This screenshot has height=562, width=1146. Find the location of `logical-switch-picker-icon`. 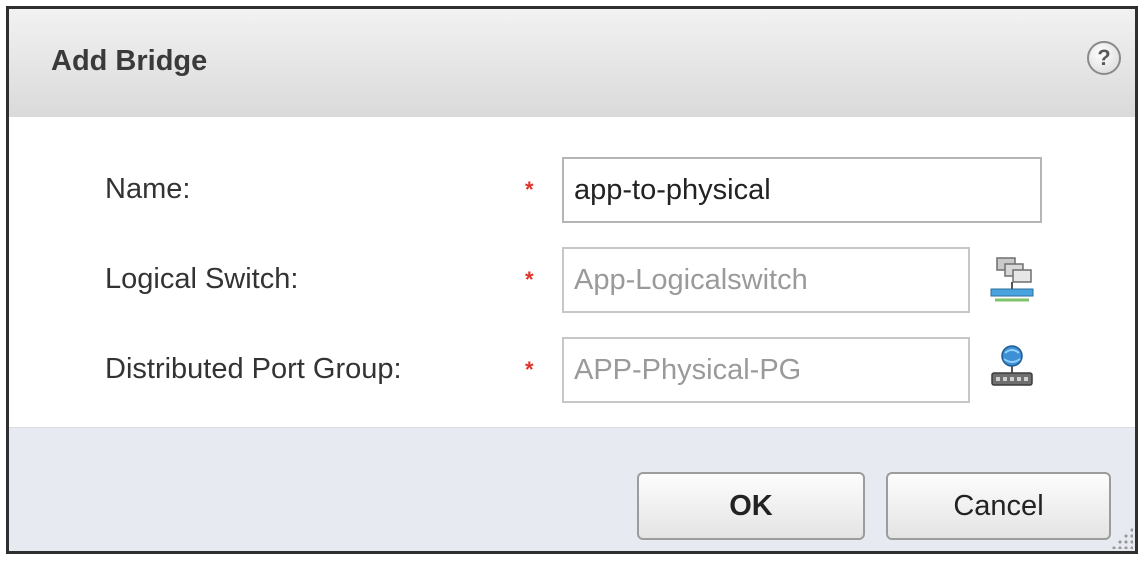

logical-switch-picker-icon is located at coordinates (1012, 280).